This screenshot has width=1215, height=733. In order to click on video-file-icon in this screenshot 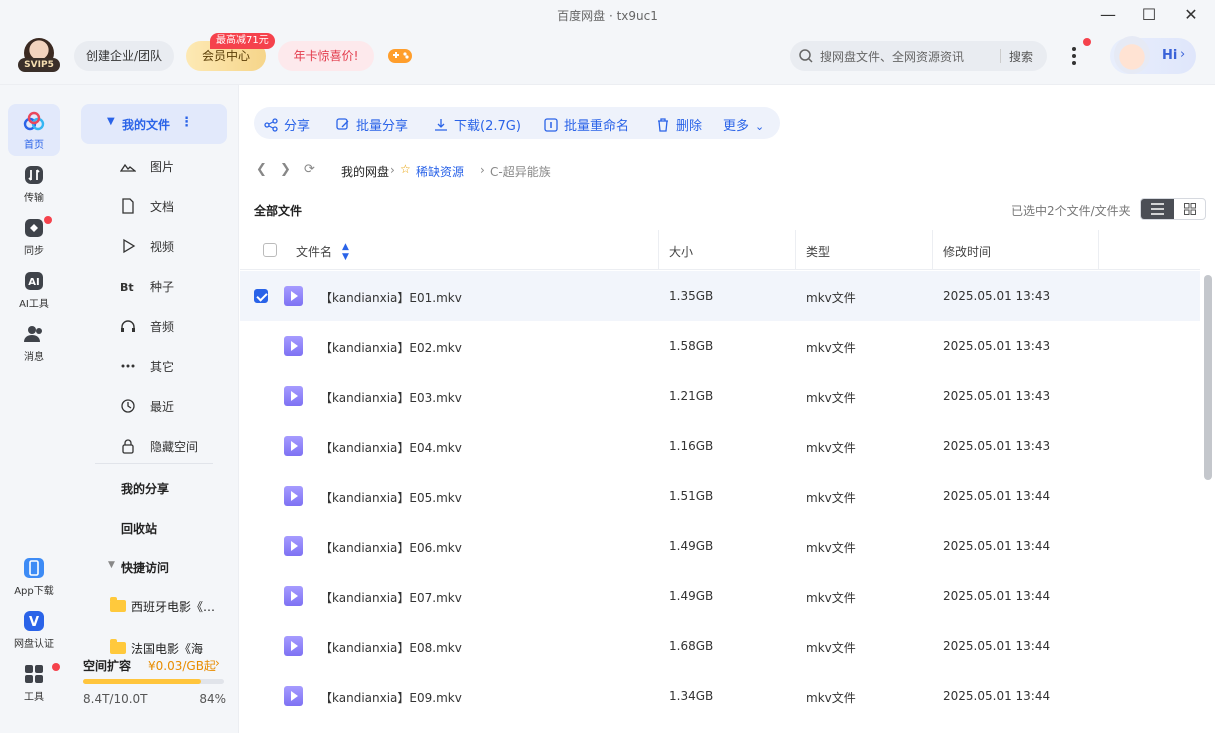, I will do `click(293, 646)`.